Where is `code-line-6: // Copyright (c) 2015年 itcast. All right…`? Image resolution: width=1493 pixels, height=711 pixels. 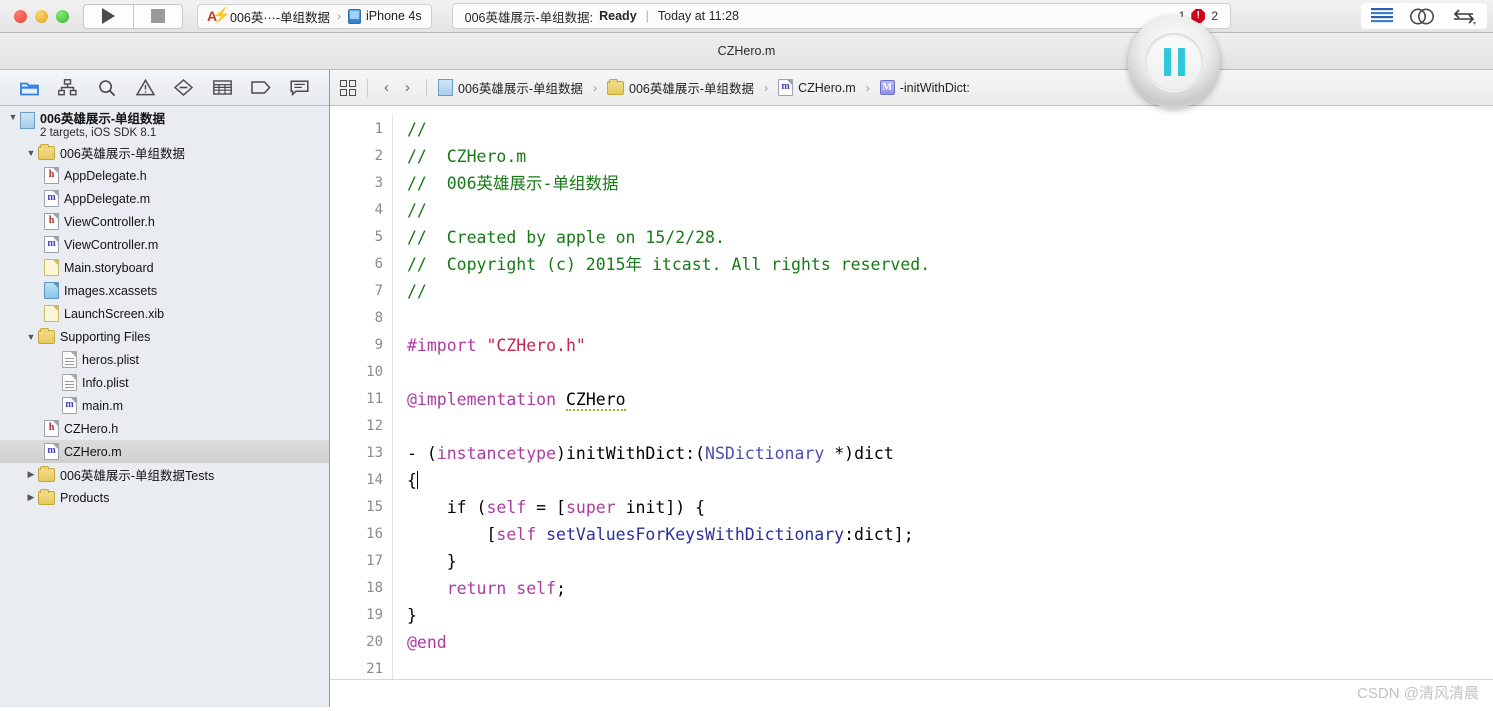 code-line-6: // Copyright (c) 2015年 itcast. All right… is located at coordinates (669, 264).